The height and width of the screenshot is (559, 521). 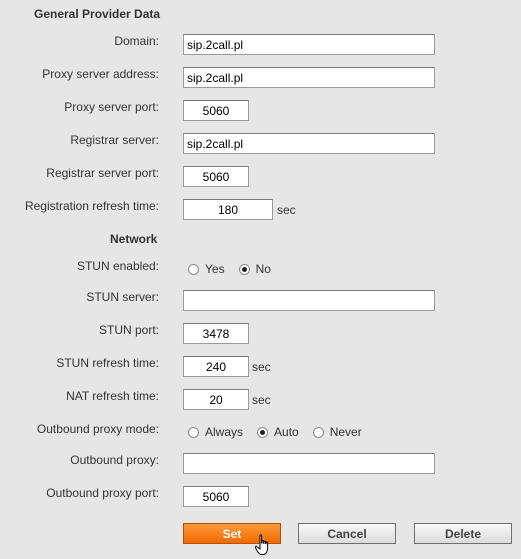 What do you see at coordinates (117, 266) in the screenshot?
I see `stun-enabled-label: STUN enabled:` at bounding box center [117, 266].